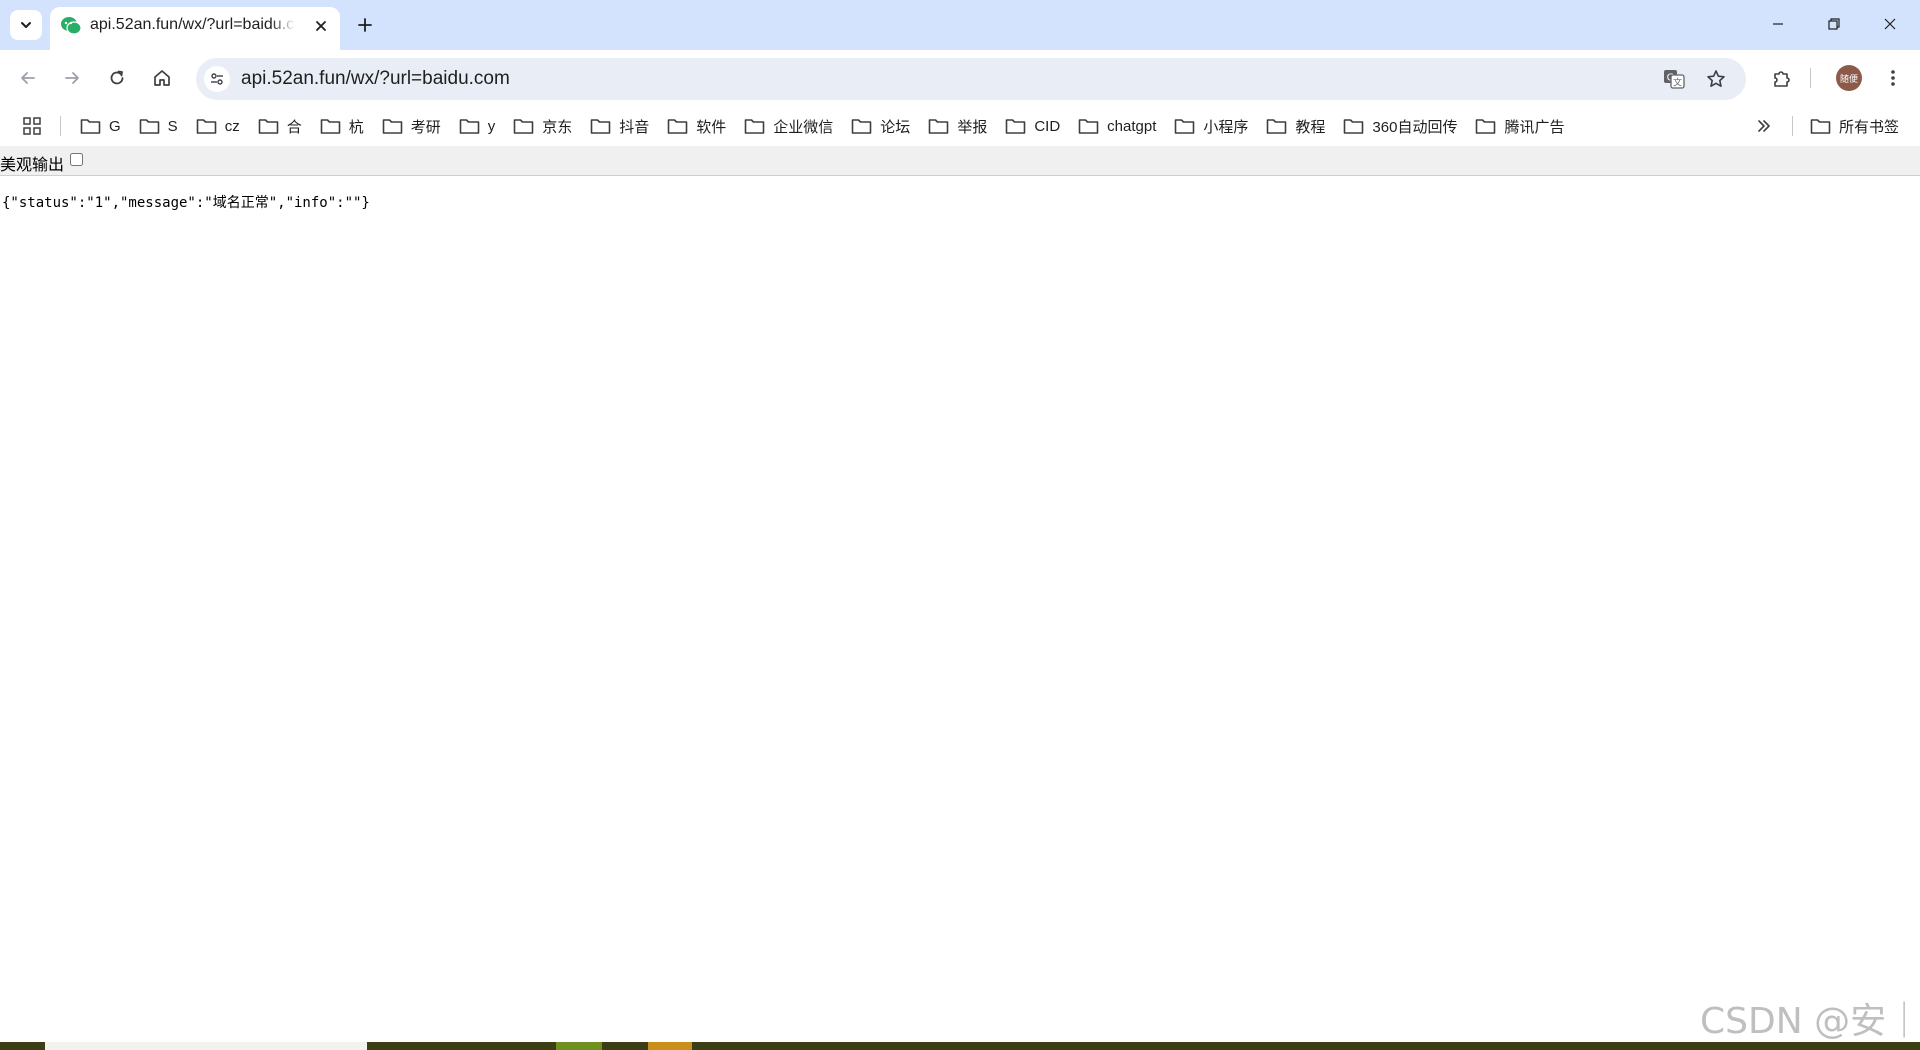 The image size is (1920, 1050). I want to click on more-vert-icon, so click(1893, 78).